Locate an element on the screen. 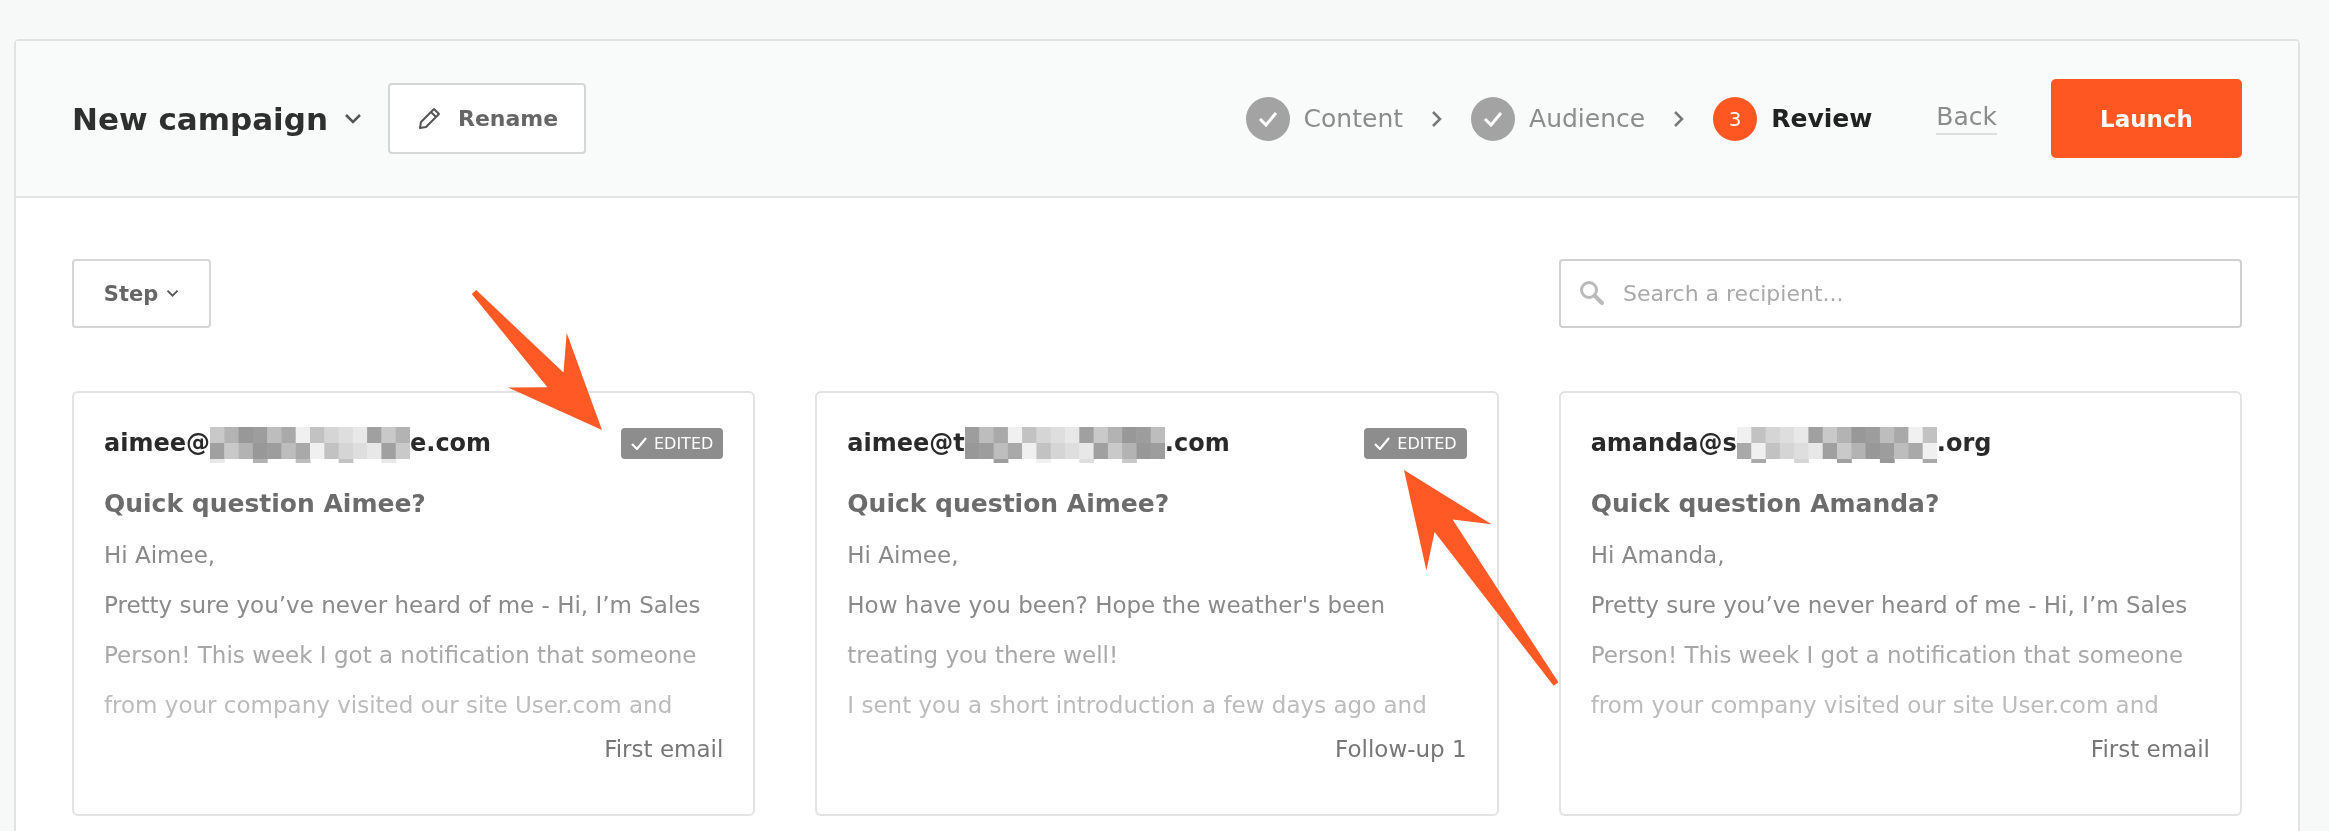 Image resolution: width=2329 pixels, height=831 pixels. campaign-title: New campaign is located at coordinates (200, 118).